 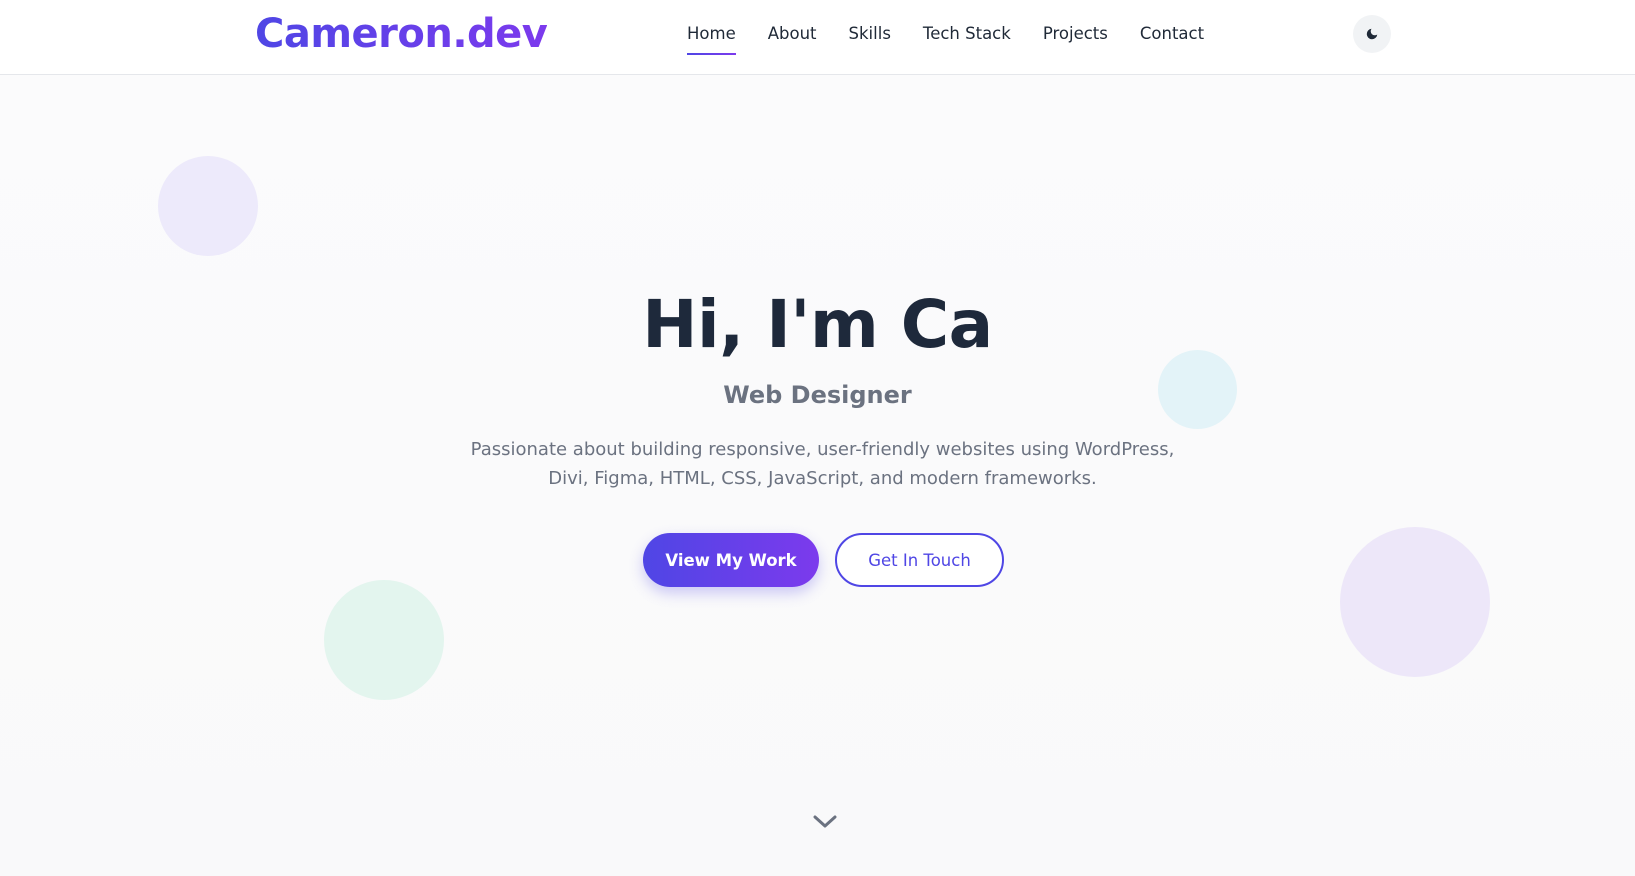 I want to click on get-in-touch-button: Get In Touch, so click(x=919, y=560).